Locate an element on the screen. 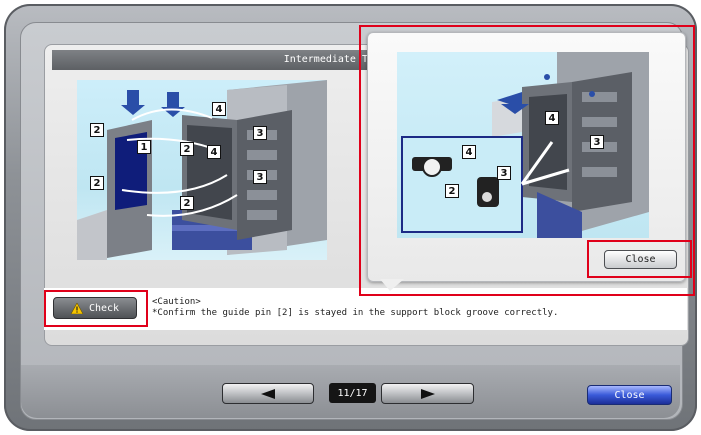  right-triangle-icon is located at coordinates (427, 393).